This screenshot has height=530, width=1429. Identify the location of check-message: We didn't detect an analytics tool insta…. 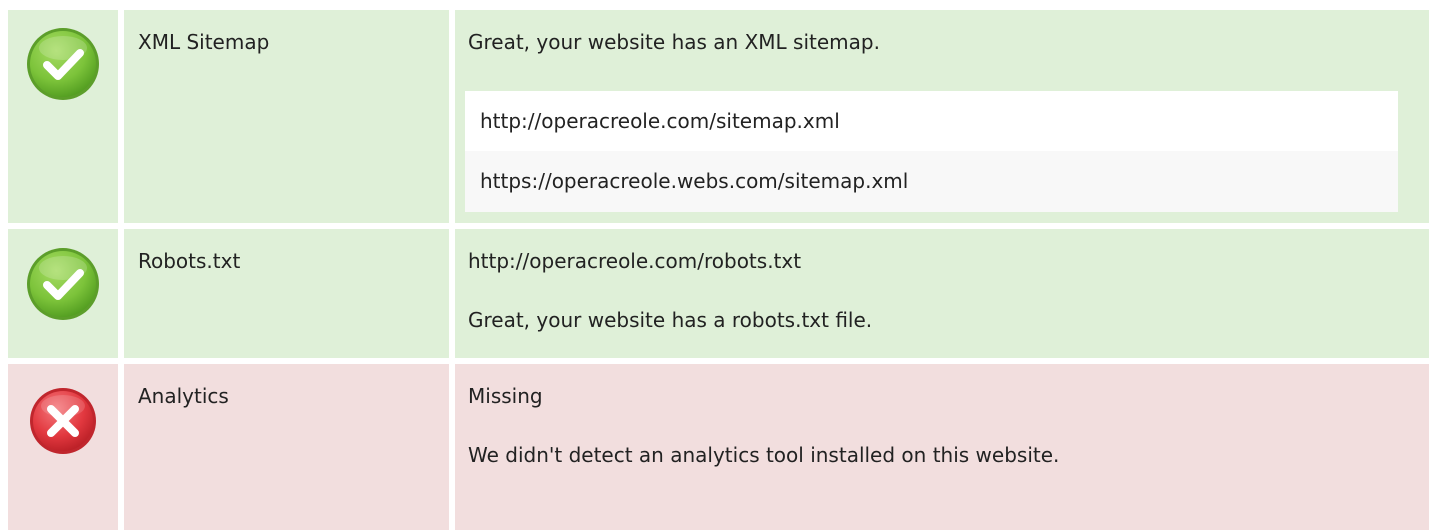
(764, 455).